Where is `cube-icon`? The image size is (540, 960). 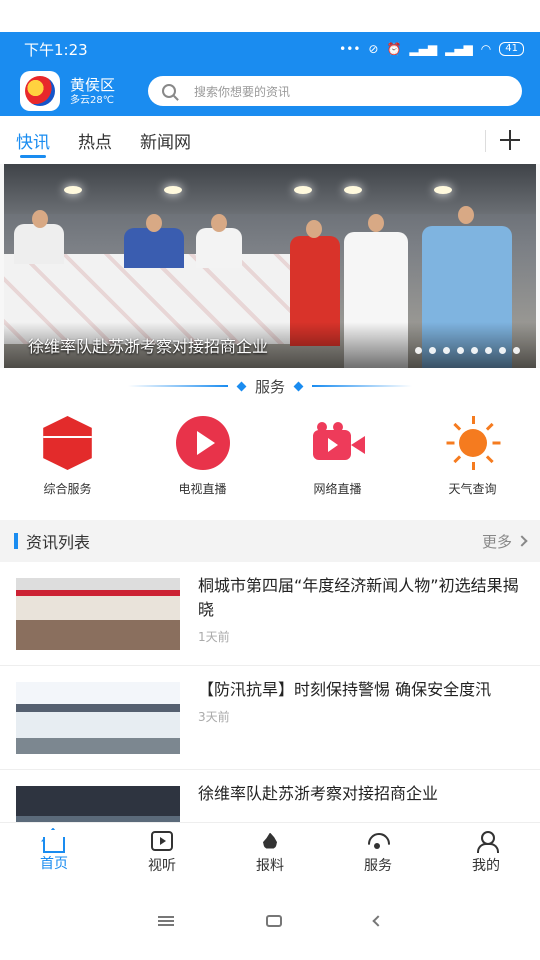 cube-icon is located at coordinates (67, 443).